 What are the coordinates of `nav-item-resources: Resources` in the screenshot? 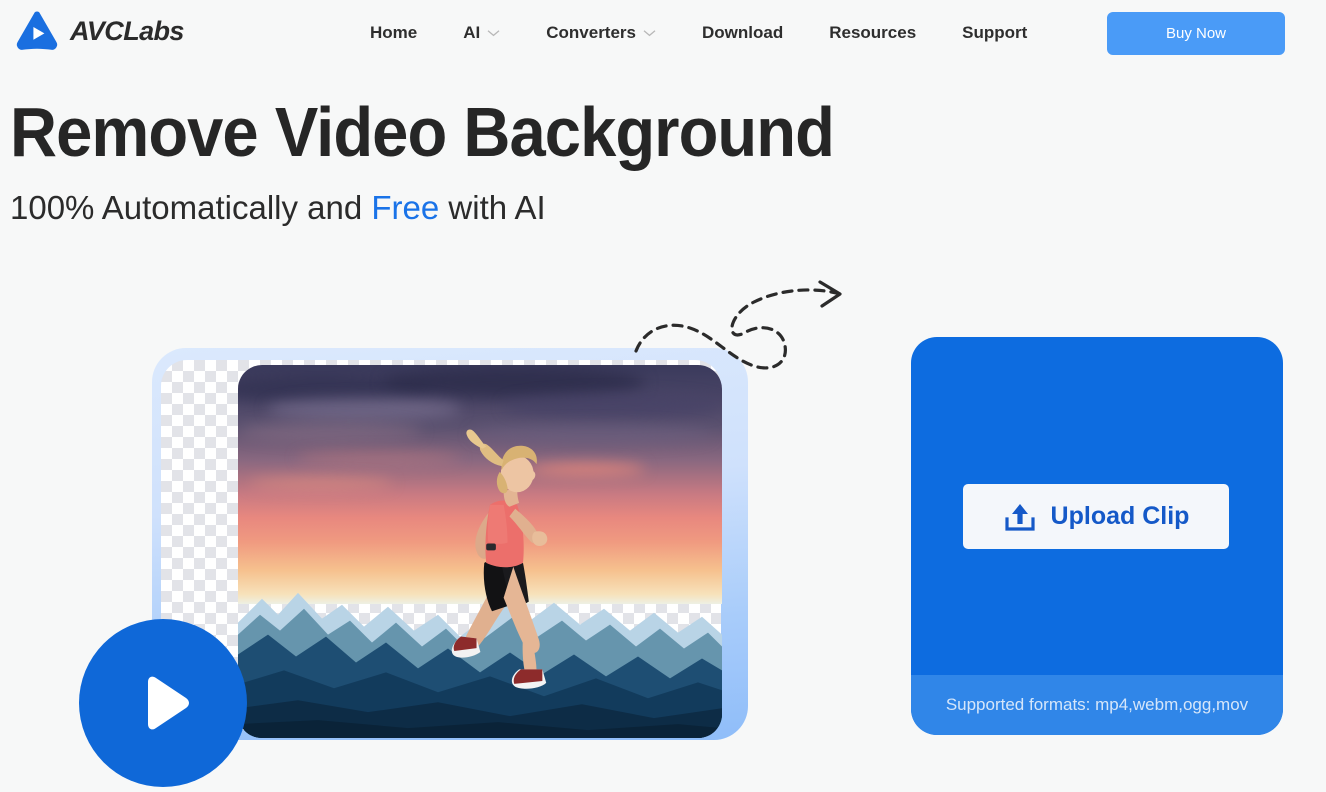 It's located at (872, 33).